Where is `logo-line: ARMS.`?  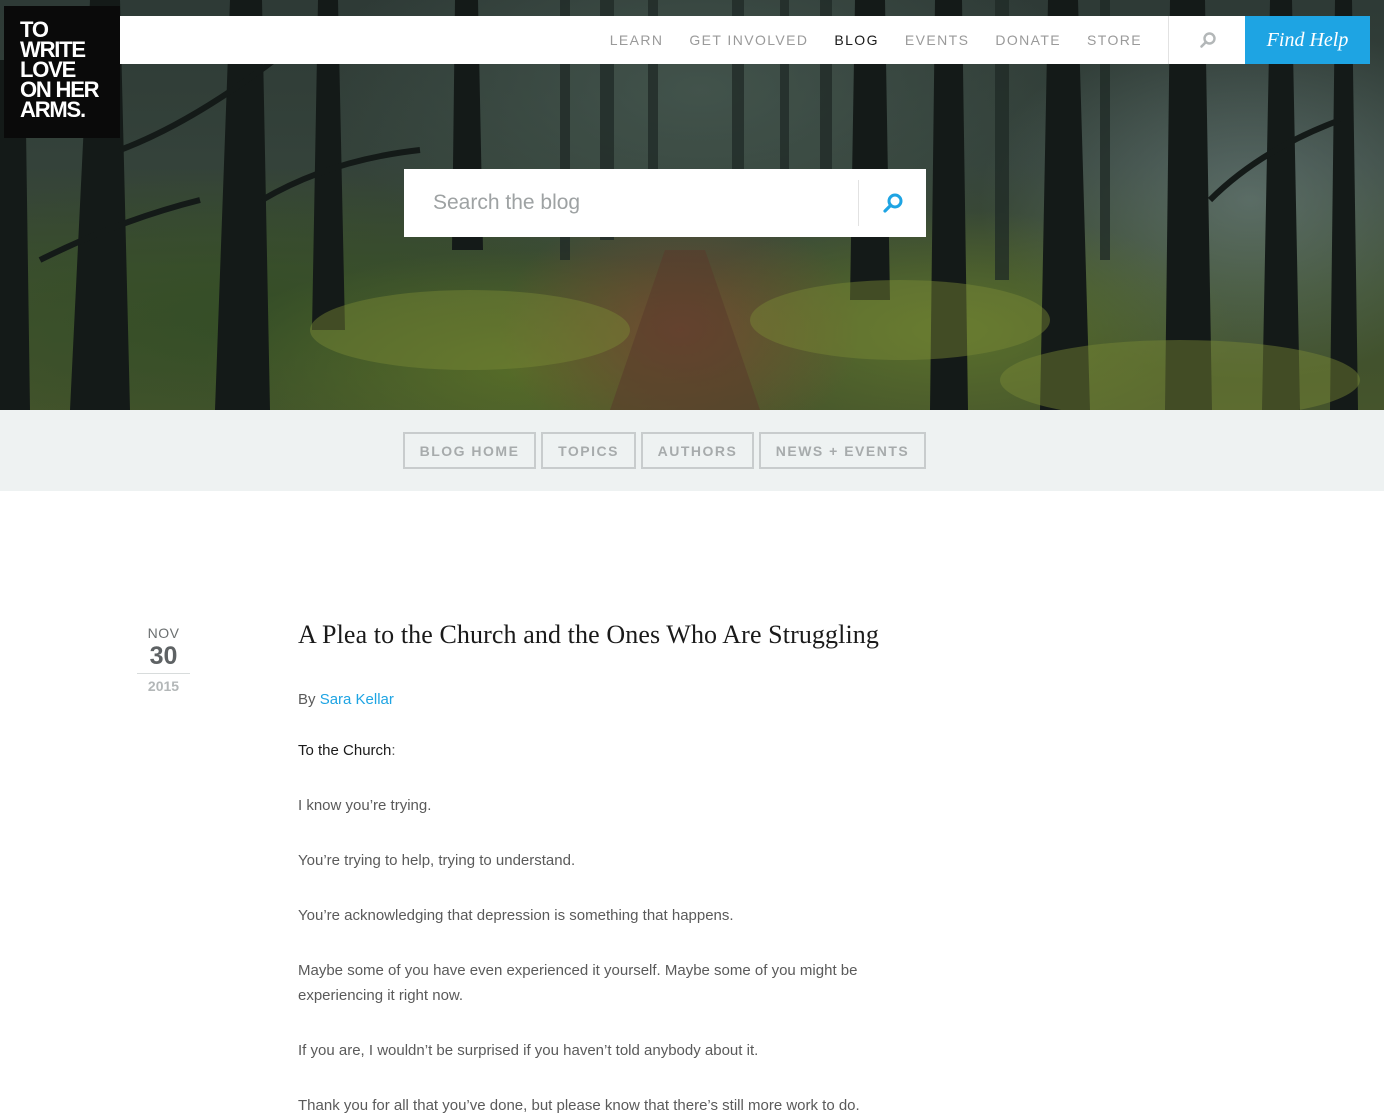 logo-line: ARMS. is located at coordinates (53, 109).